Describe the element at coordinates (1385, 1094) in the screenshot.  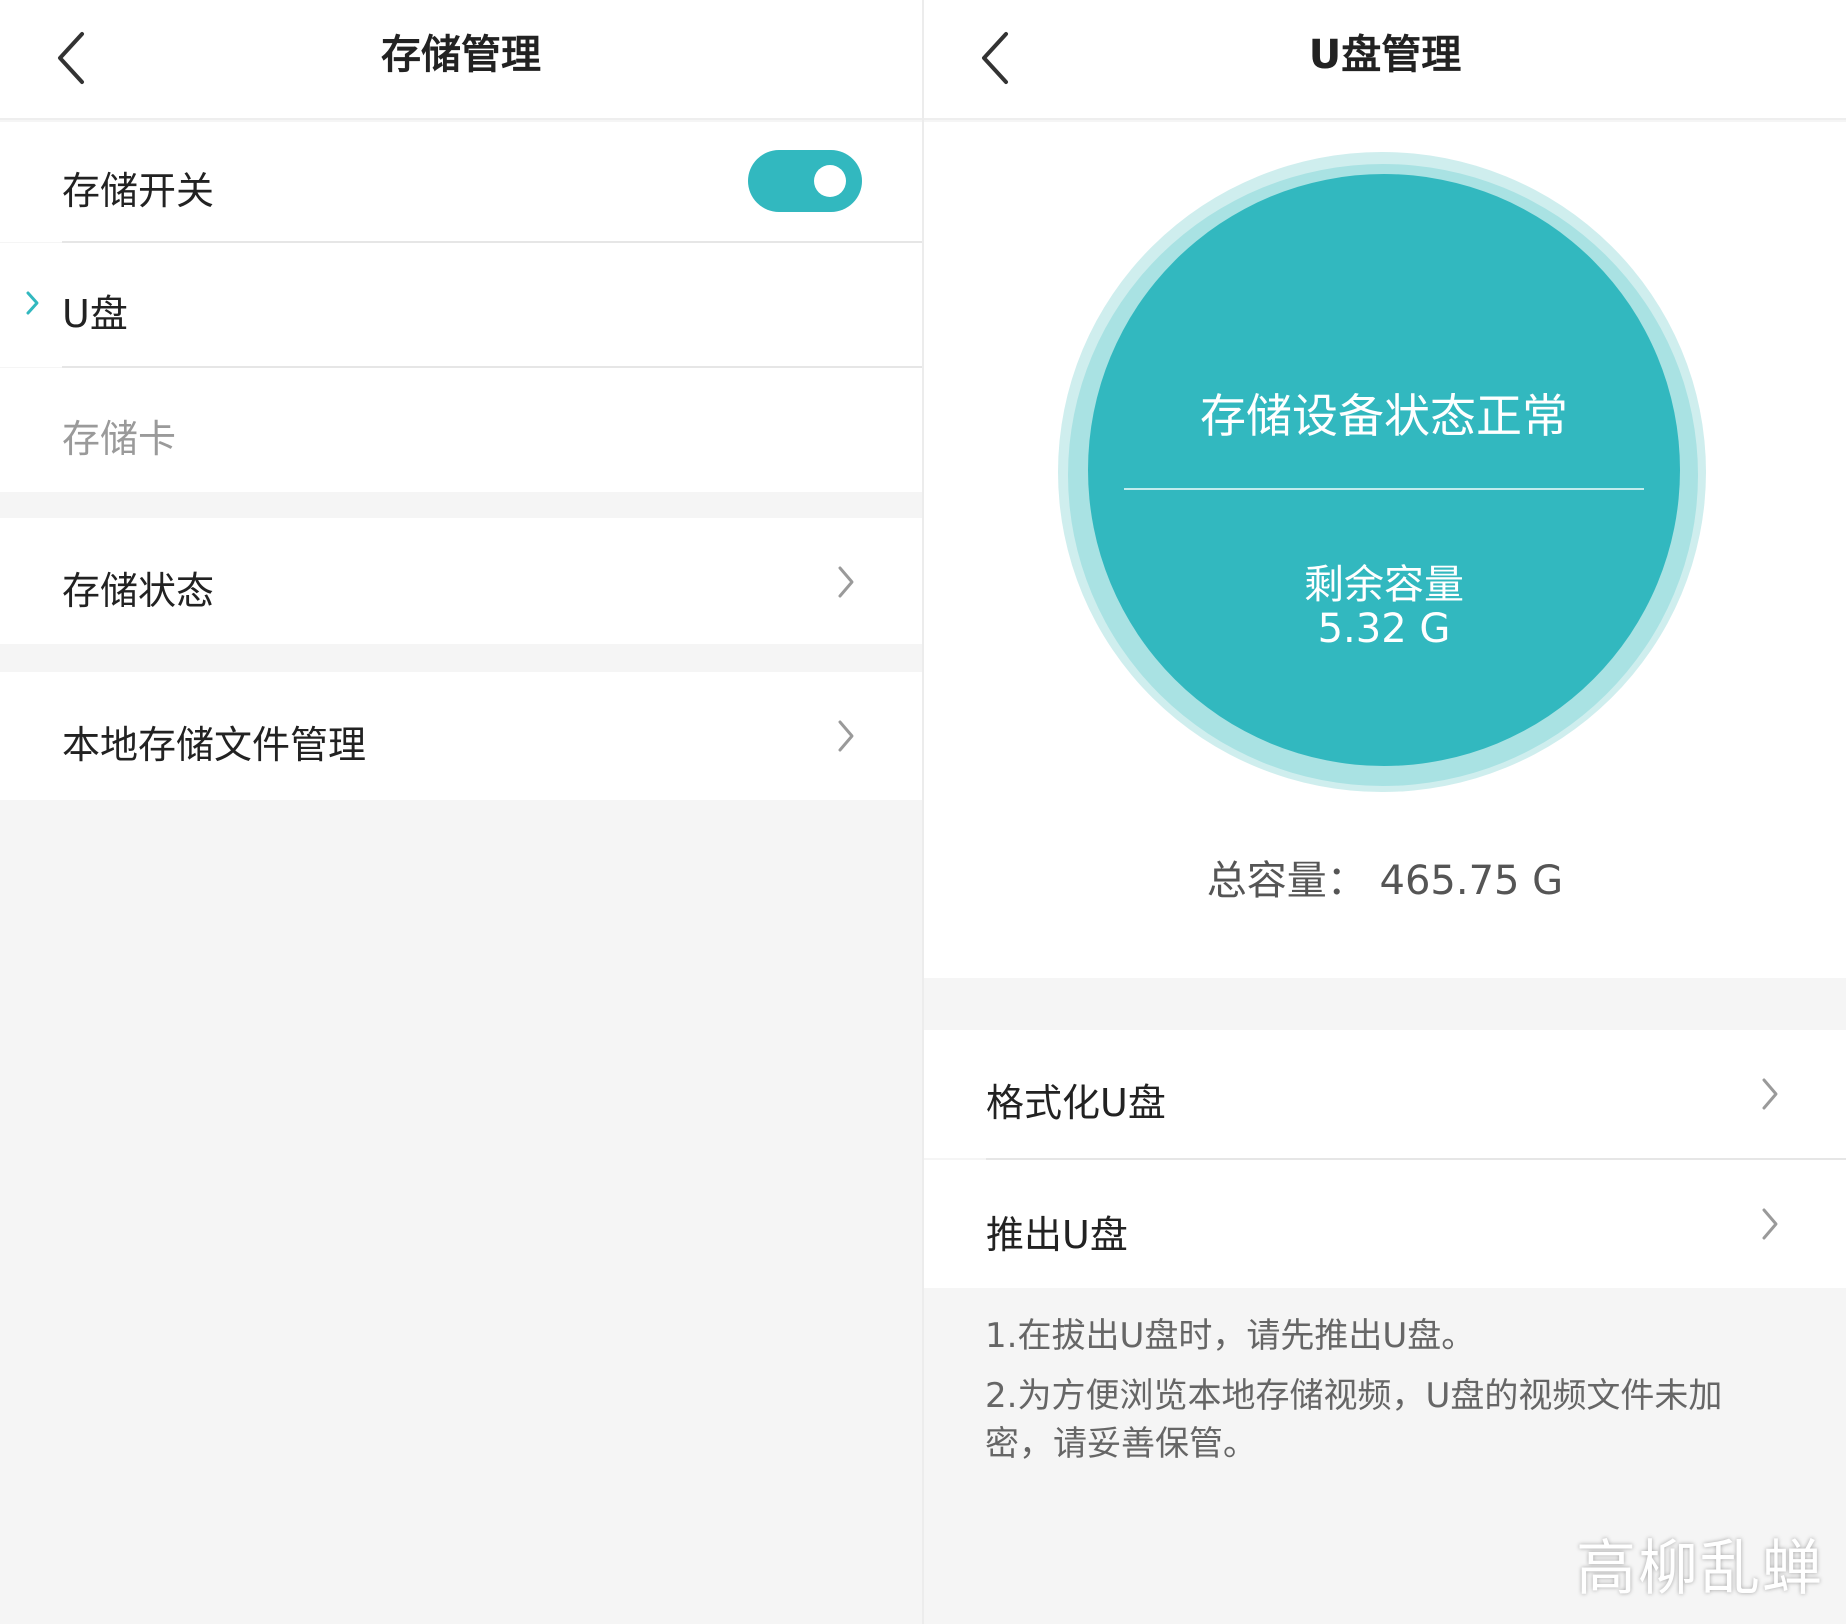
I see `format-u-disk-row: 格式化U盘` at that location.